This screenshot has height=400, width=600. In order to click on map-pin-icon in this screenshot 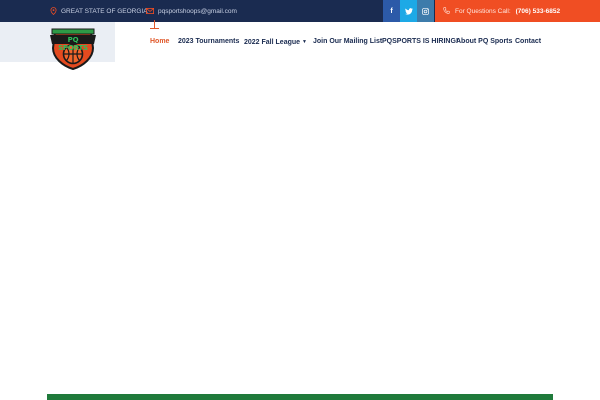, I will do `click(53, 11)`.